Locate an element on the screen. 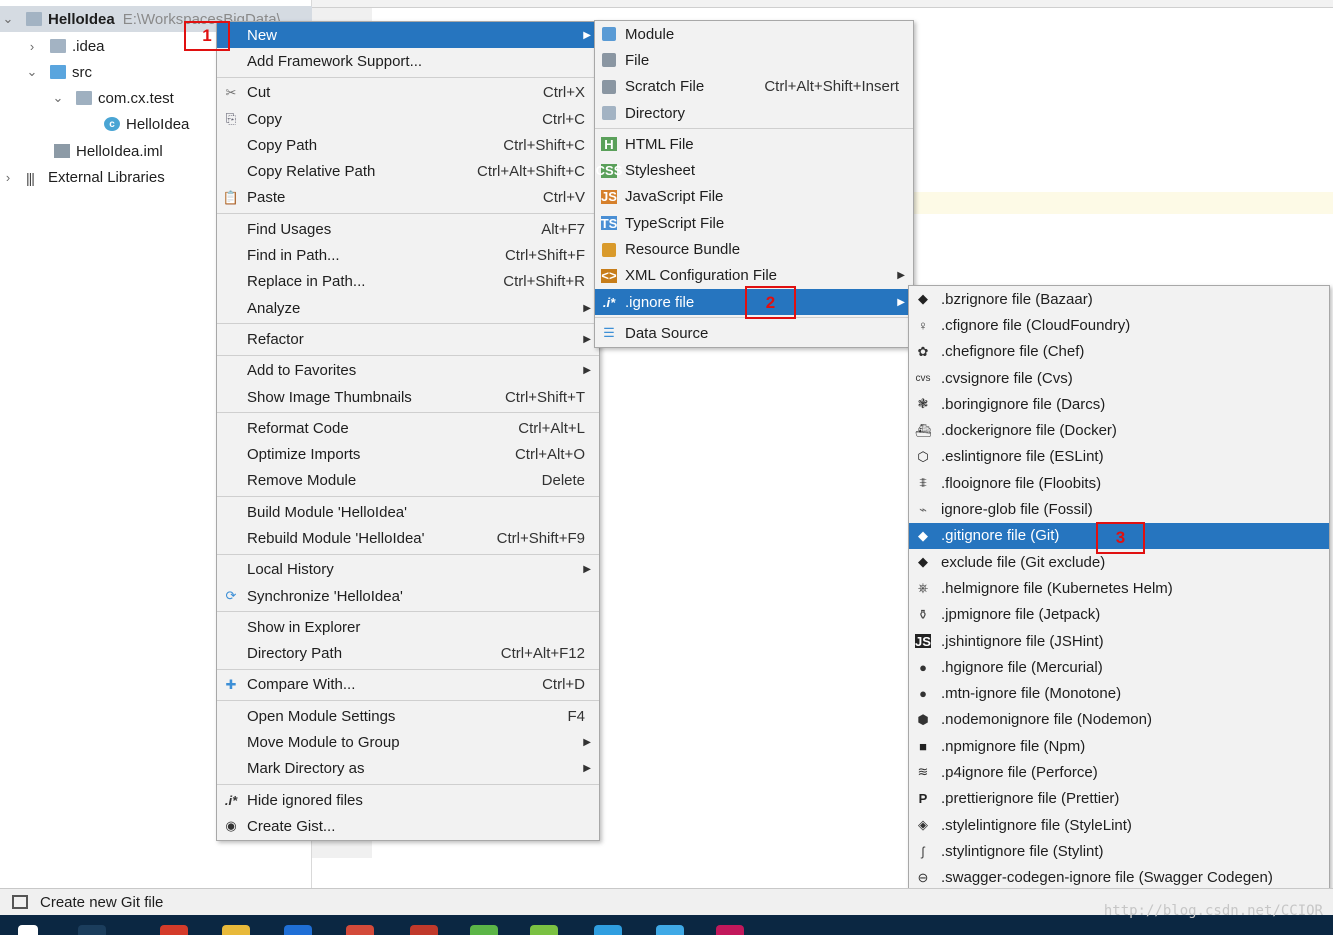  new-item-javascript-file: JS JavaScript File is located at coordinates (754, 197).